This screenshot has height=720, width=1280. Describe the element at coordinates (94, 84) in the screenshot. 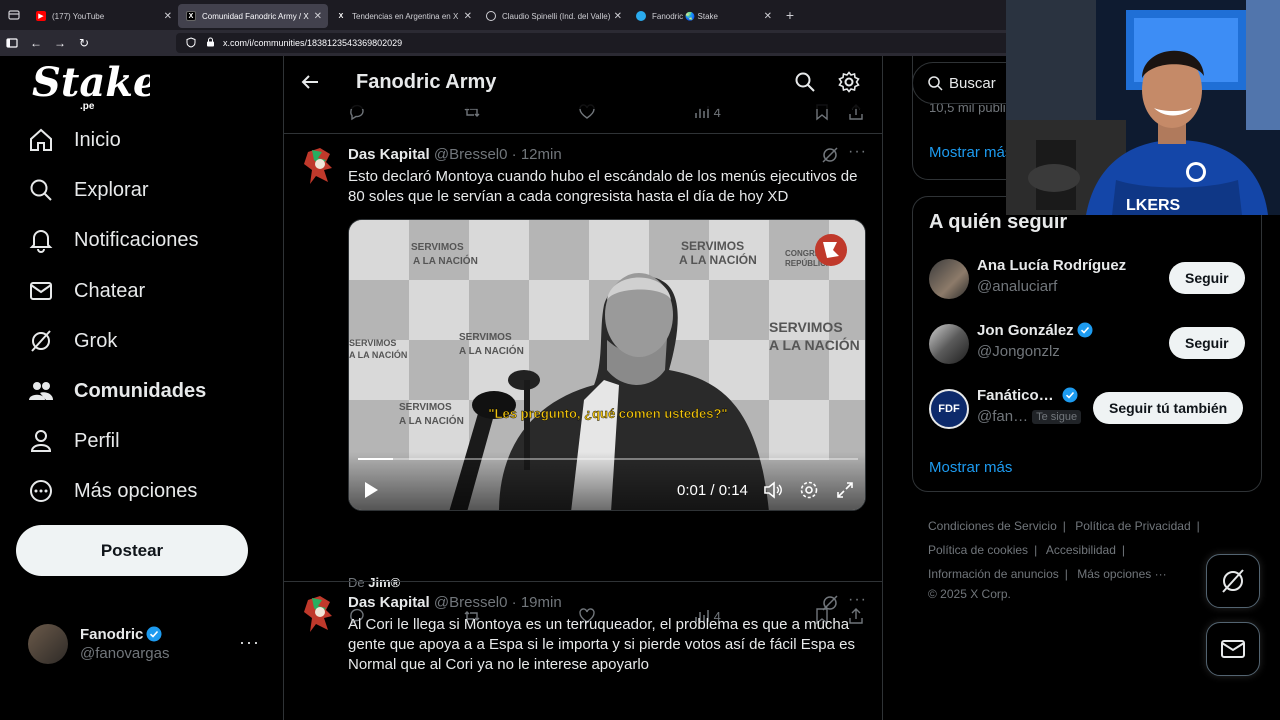

I see `stake-logo: Stake .pe` at that location.